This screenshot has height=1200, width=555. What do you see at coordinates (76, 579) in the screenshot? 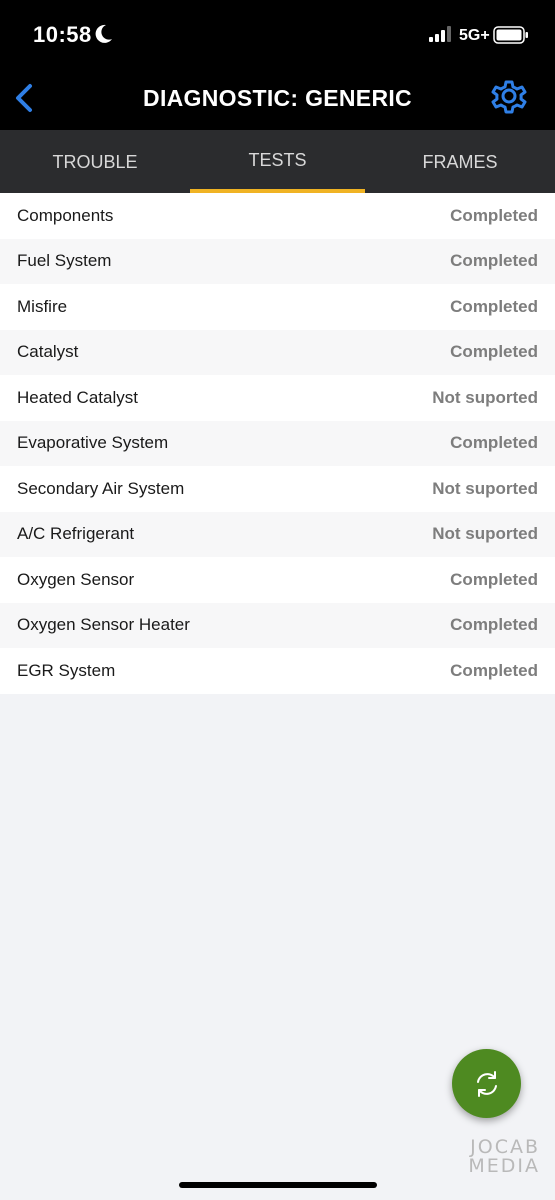
I see `test-name: Oxygen Sensor` at bounding box center [76, 579].